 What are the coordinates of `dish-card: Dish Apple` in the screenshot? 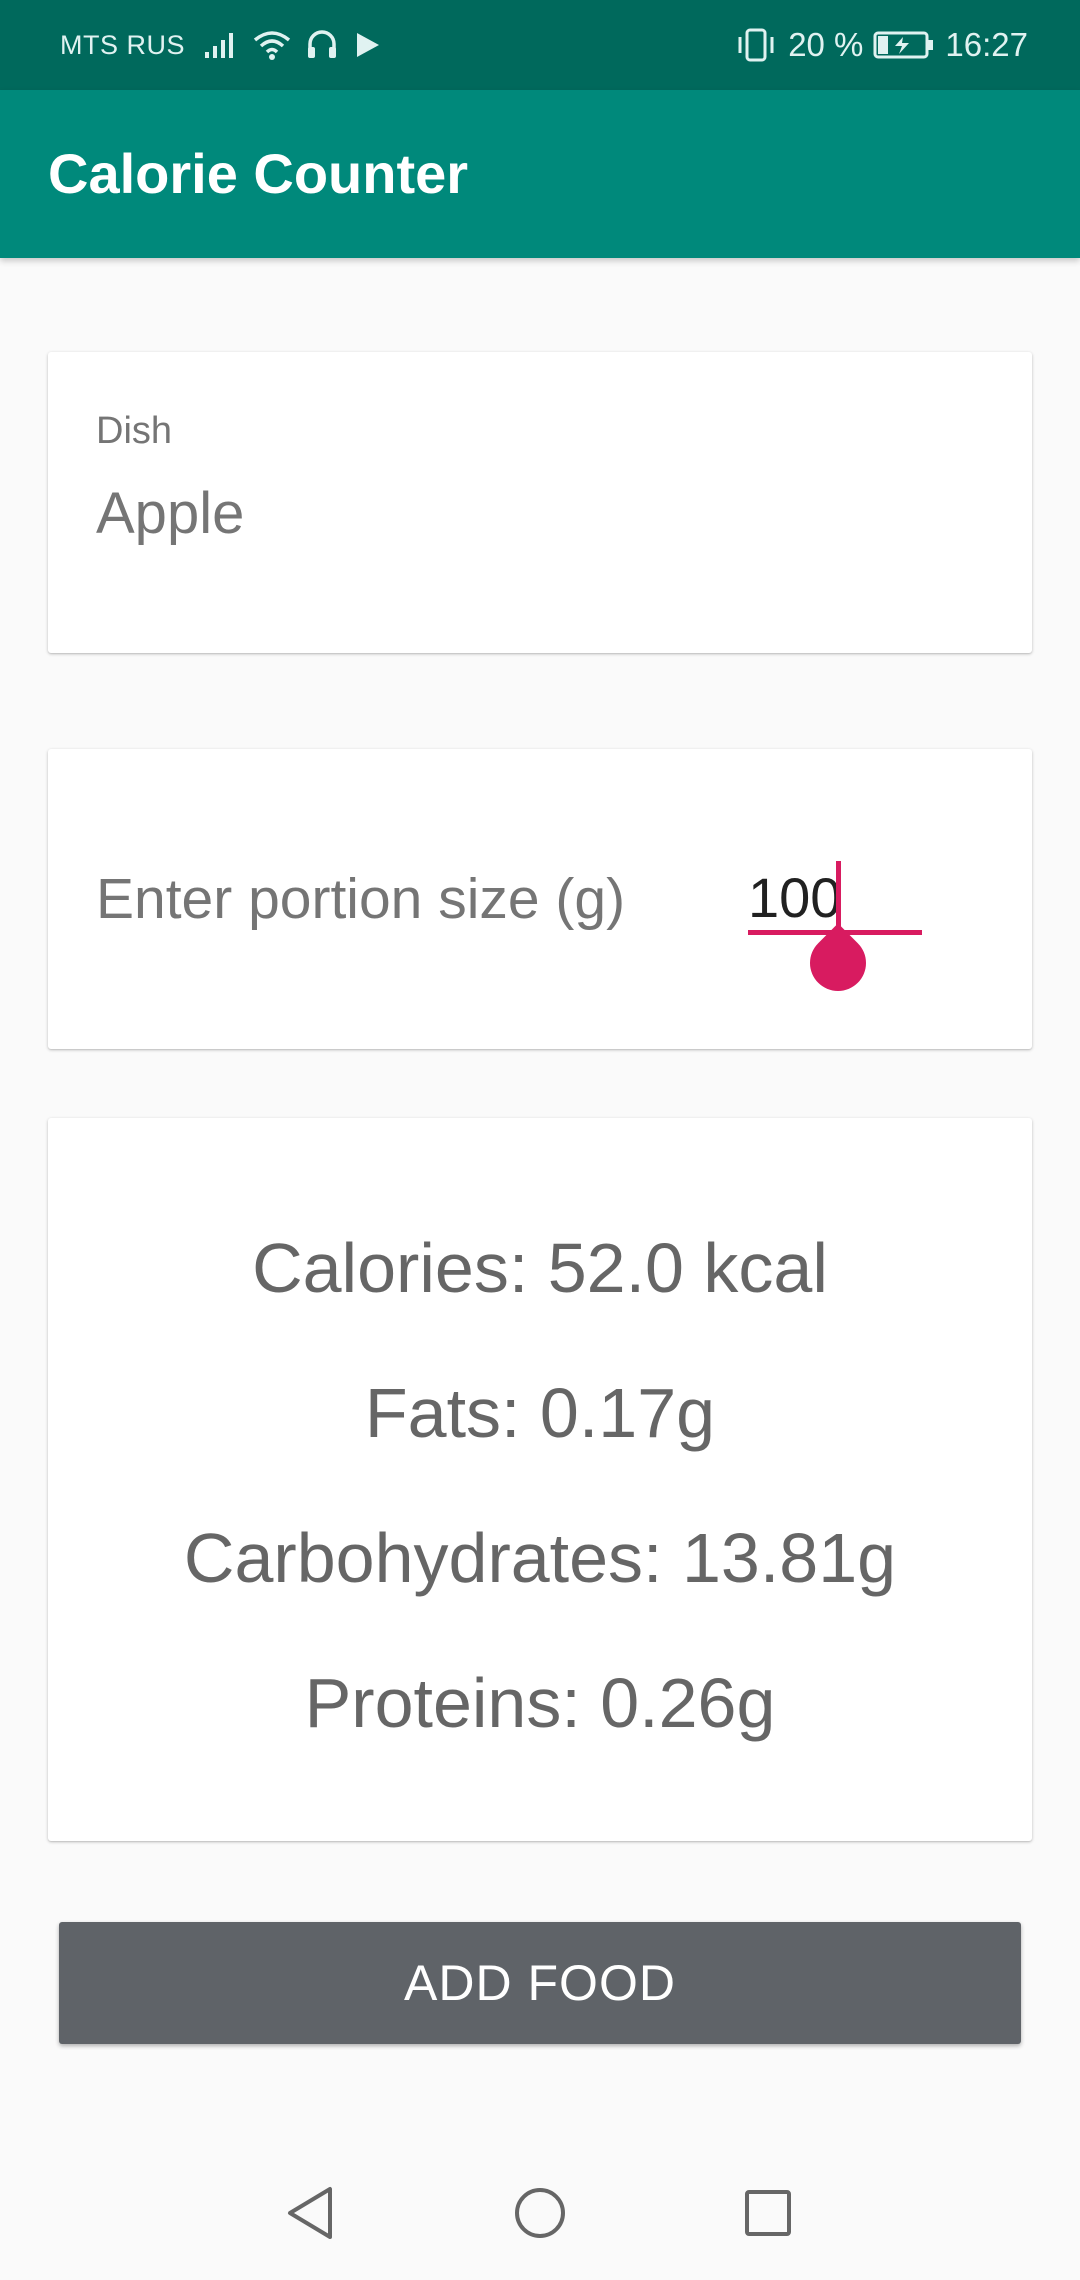 It's located at (540, 502).